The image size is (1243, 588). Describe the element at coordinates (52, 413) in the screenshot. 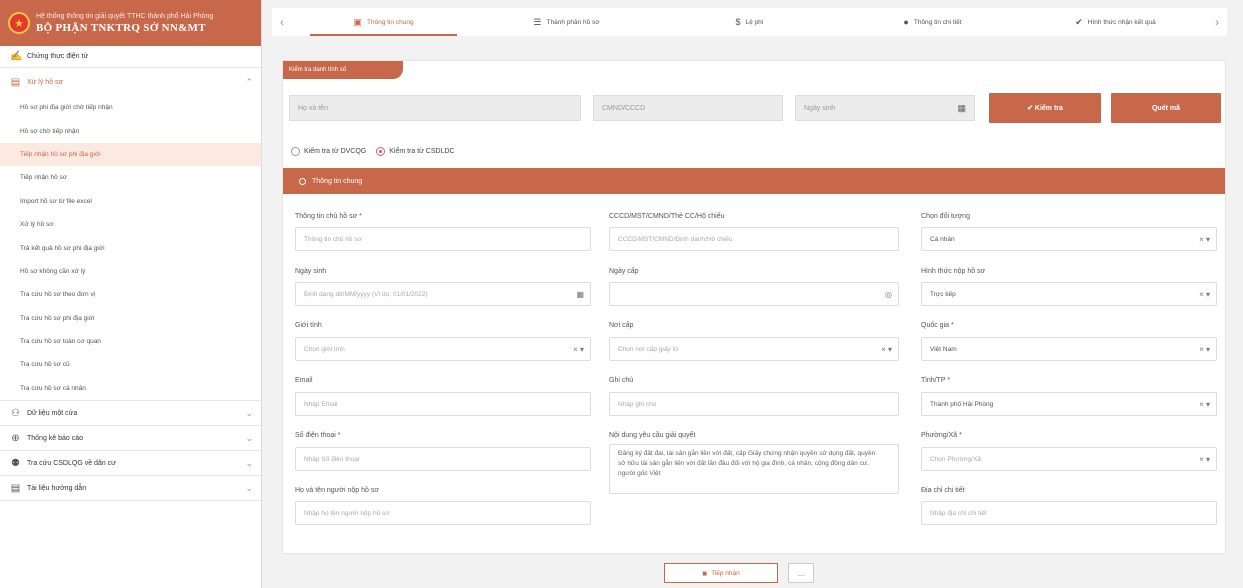

I see `sidebar-group-label: Dữ liệu một cửa` at that location.